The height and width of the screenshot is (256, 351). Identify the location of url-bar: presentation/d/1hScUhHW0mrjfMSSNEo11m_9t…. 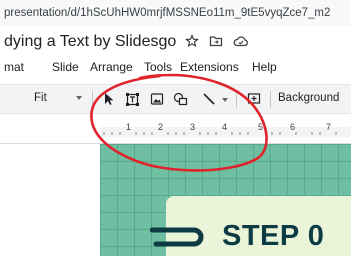
(175, 13).